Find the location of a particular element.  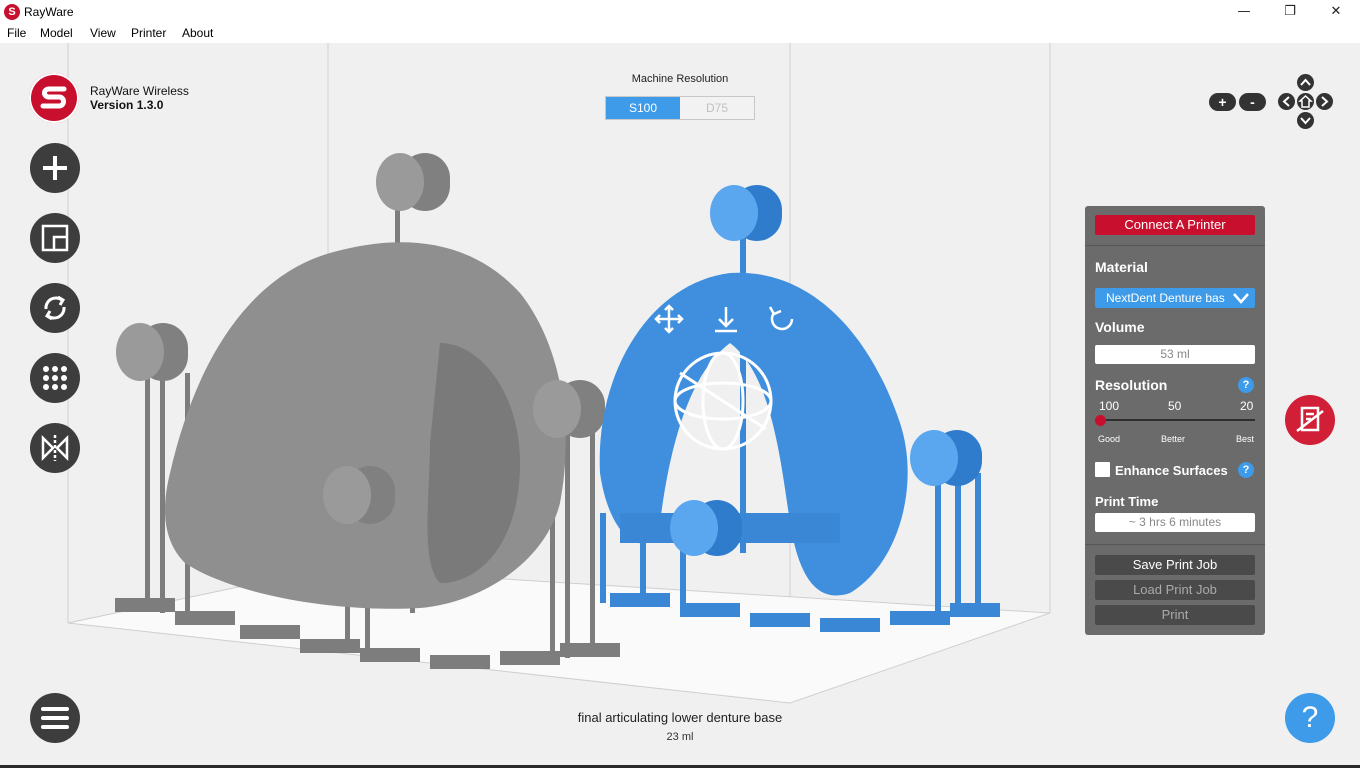

mirror-button is located at coordinates (55, 448).